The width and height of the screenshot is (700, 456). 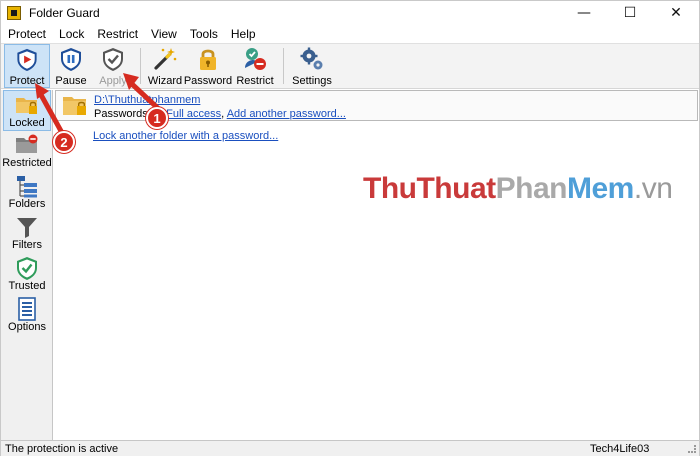 What do you see at coordinates (203, 34) in the screenshot?
I see `menu-tools: Tools` at bounding box center [203, 34].